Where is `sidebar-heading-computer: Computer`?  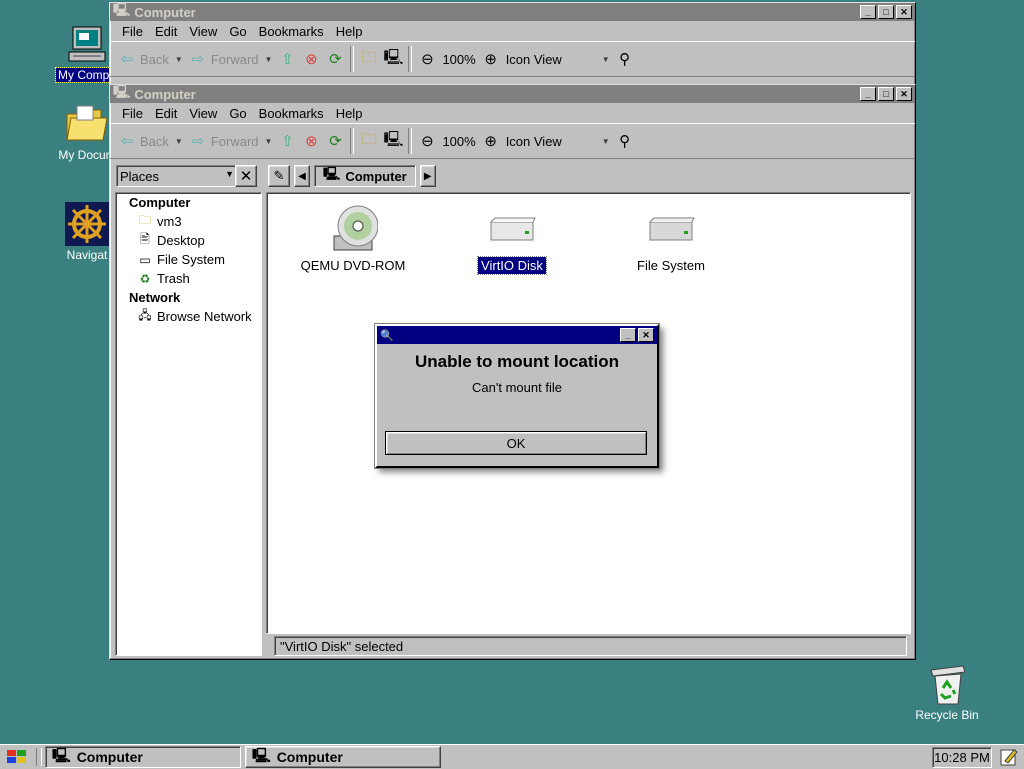
sidebar-heading-computer: Computer is located at coordinates (160, 202).